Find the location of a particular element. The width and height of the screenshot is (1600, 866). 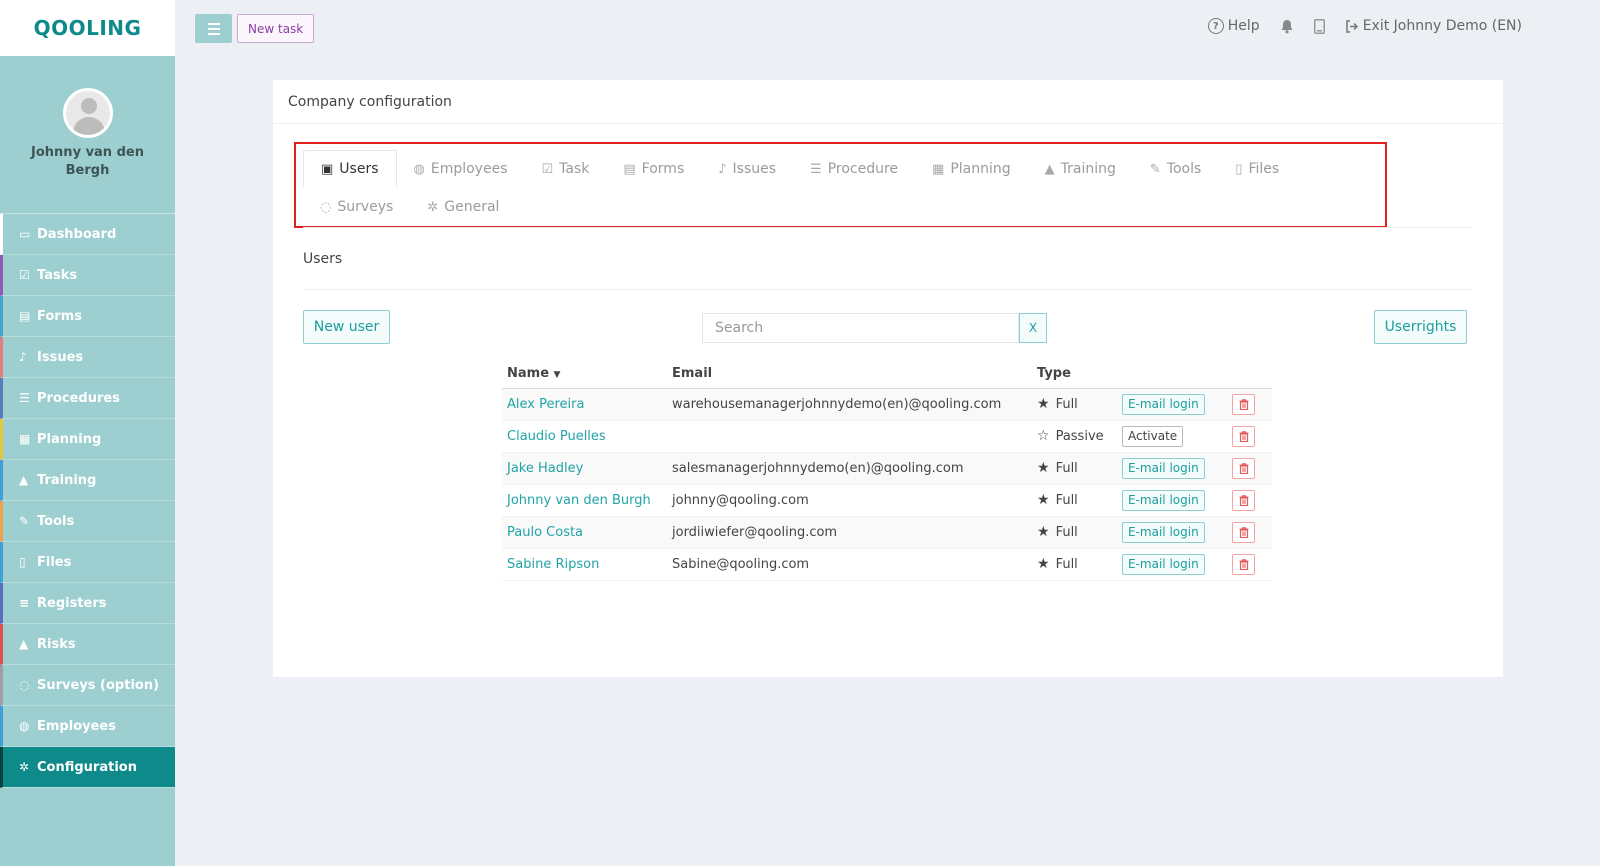

sidebar-item-files: ▯ Files is located at coordinates (87, 562).